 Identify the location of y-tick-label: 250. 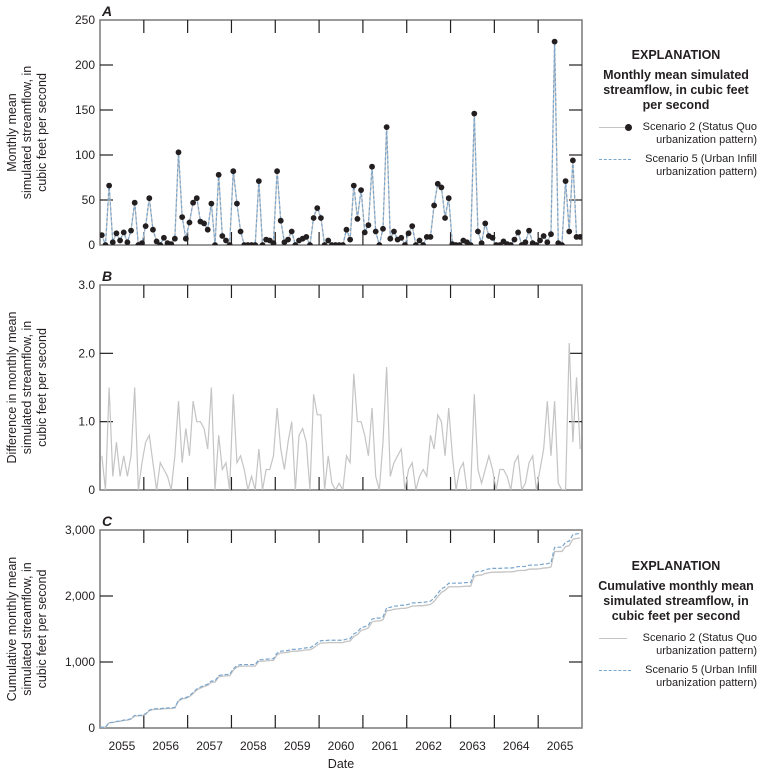
(85, 20).